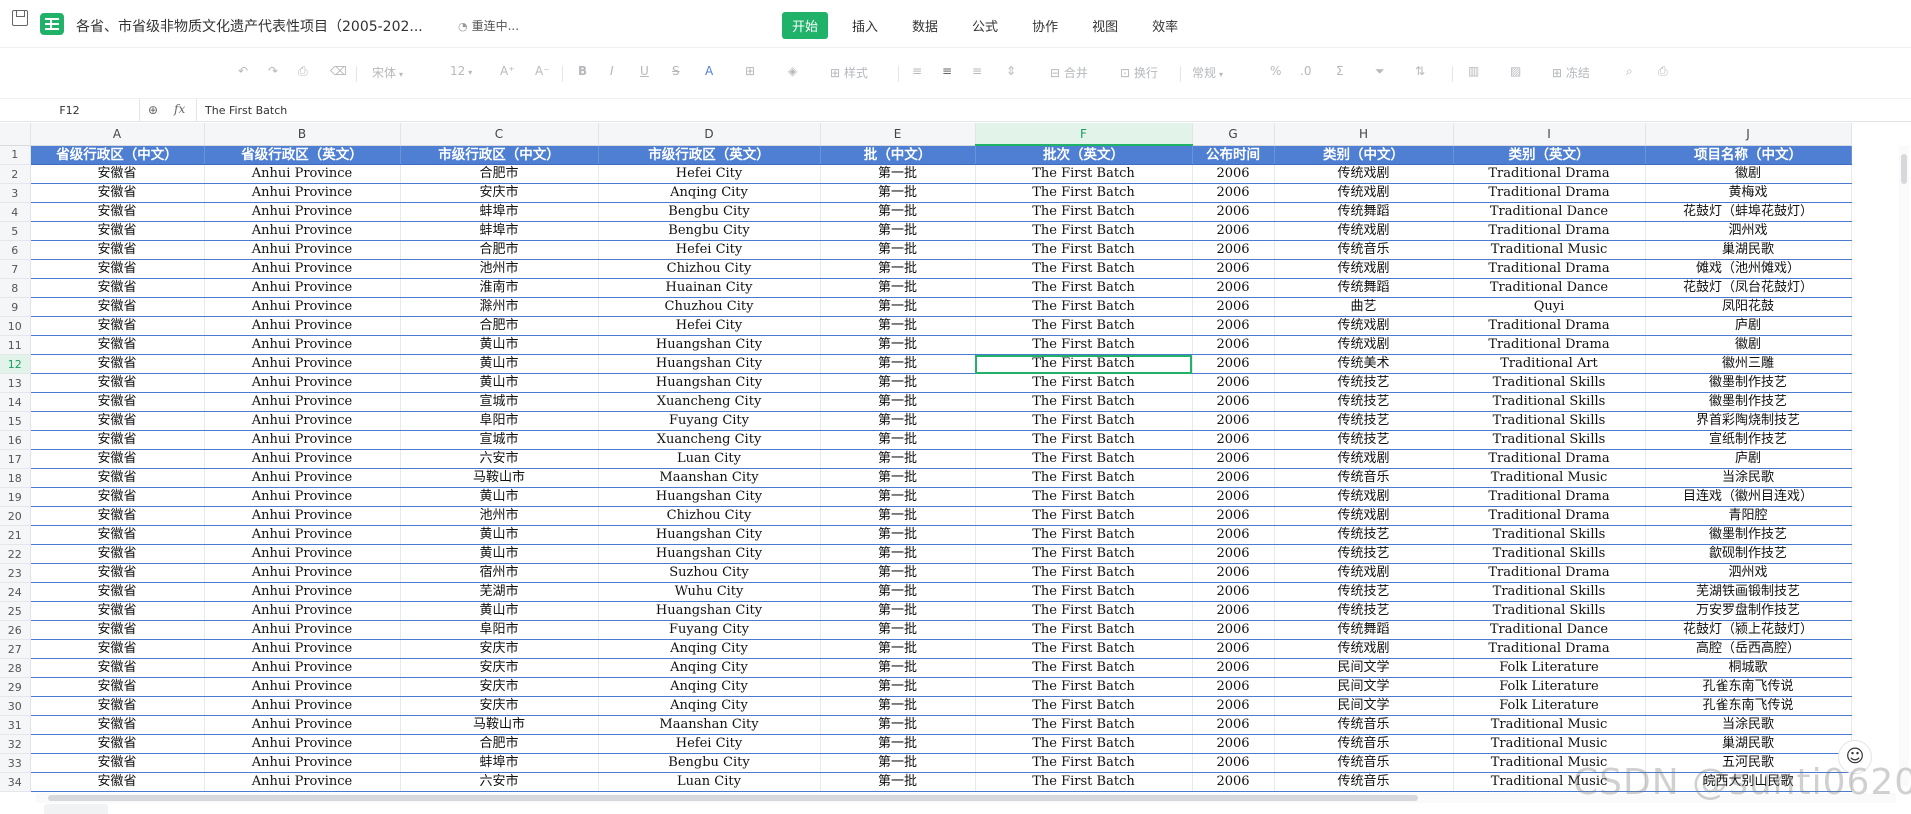  Describe the element at coordinates (15, 516) in the screenshot. I see `row-header: 20` at that location.